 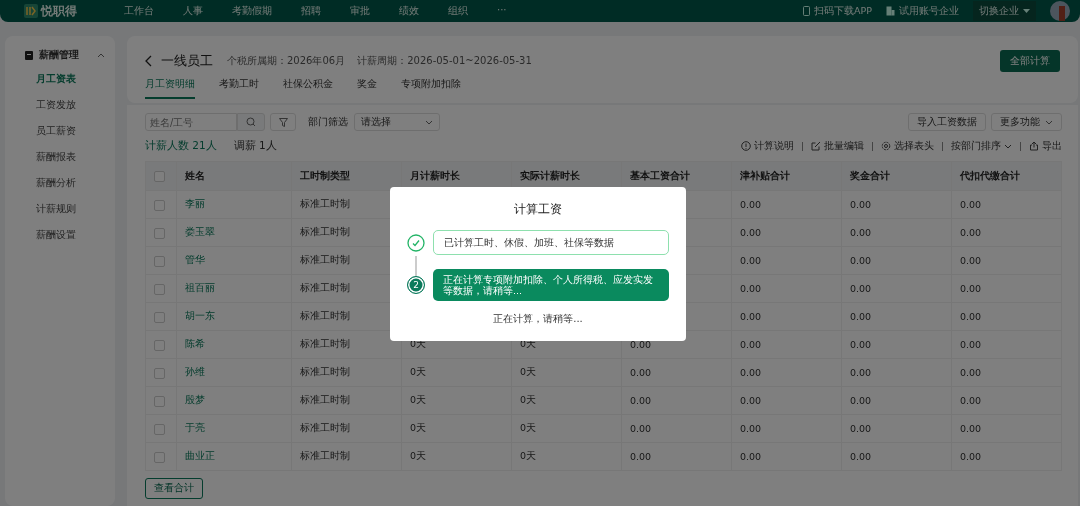 I want to click on edit-icon, so click(x=816, y=146).